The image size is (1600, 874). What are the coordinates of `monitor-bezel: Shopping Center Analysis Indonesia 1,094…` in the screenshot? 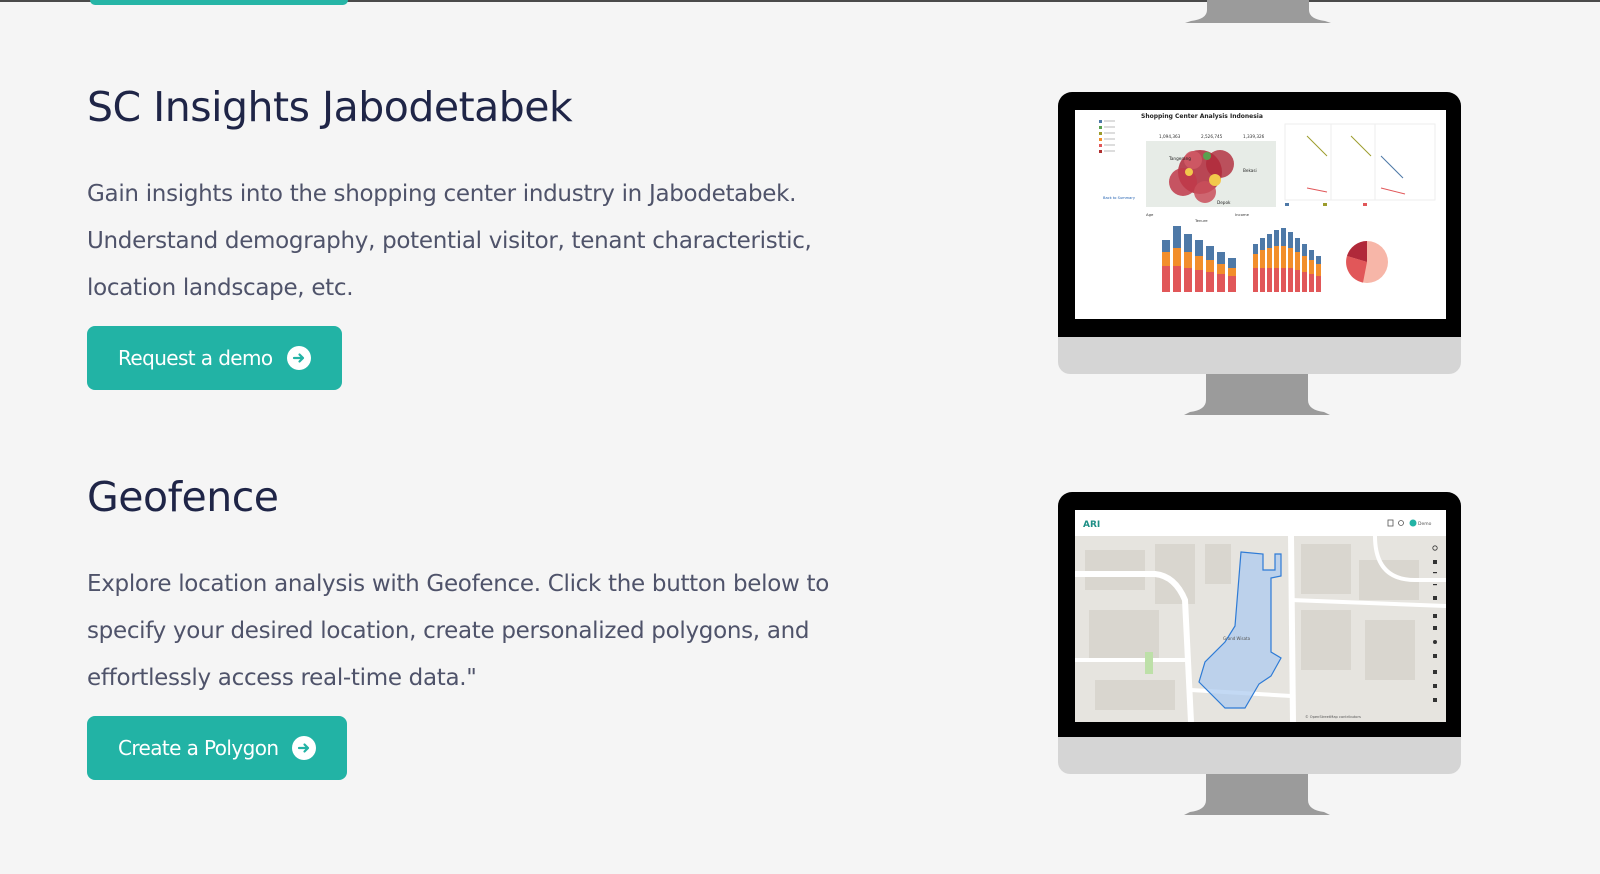 It's located at (1259, 214).